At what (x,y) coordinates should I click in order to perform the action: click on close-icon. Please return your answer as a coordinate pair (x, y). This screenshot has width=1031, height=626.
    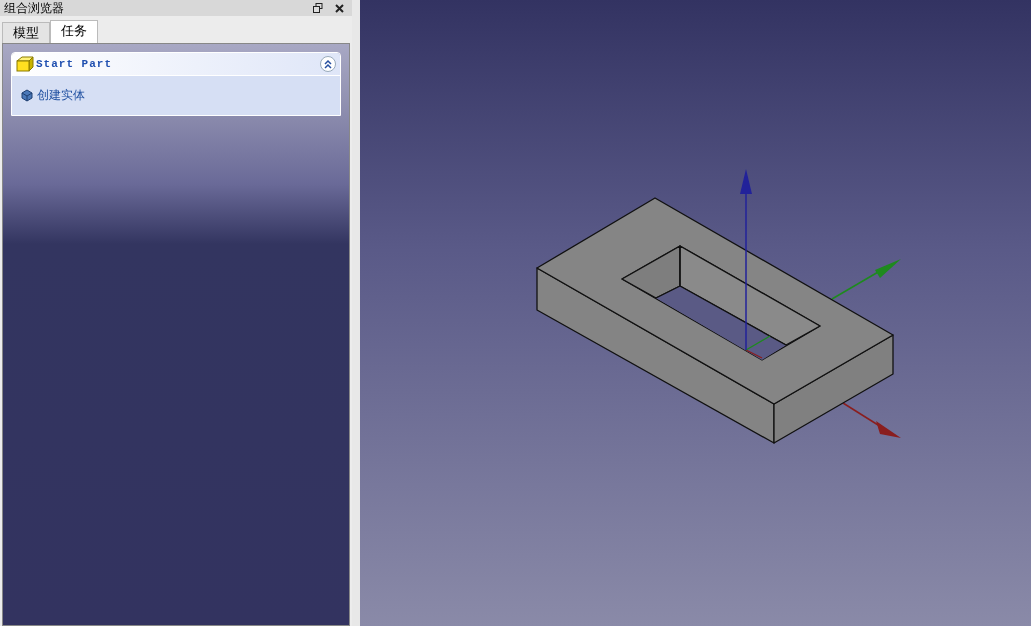
    Looking at the image, I should click on (339, 8).